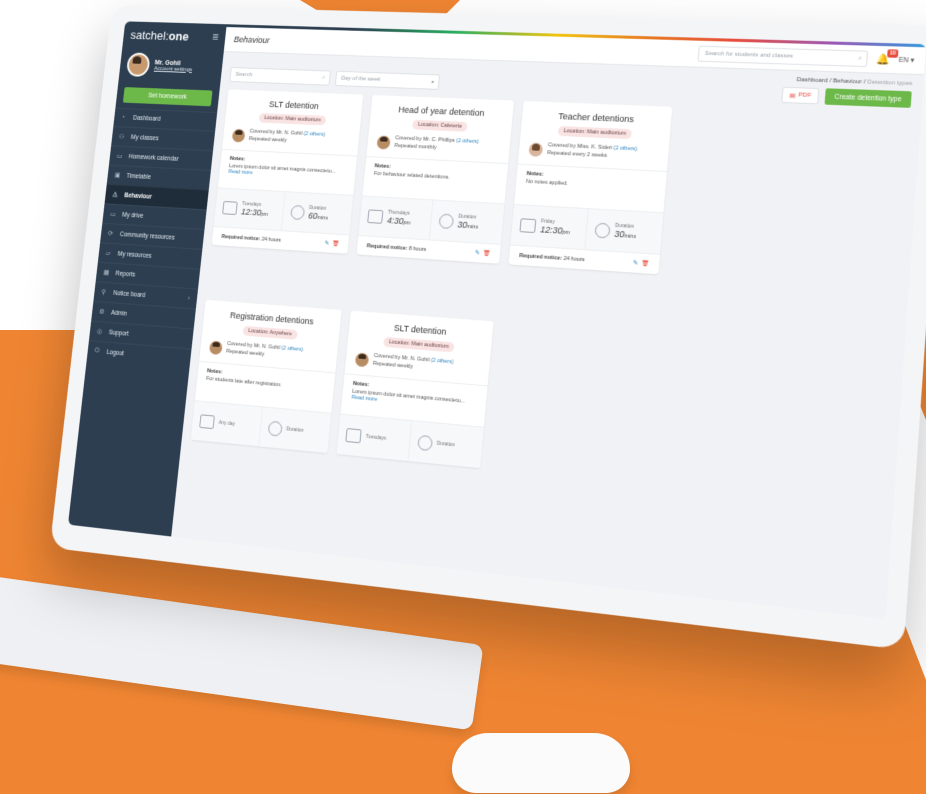  What do you see at coordinates (121, 137) in the screenshot?
I see `classes-icon: ⚇` at bounding box center [121, 137].